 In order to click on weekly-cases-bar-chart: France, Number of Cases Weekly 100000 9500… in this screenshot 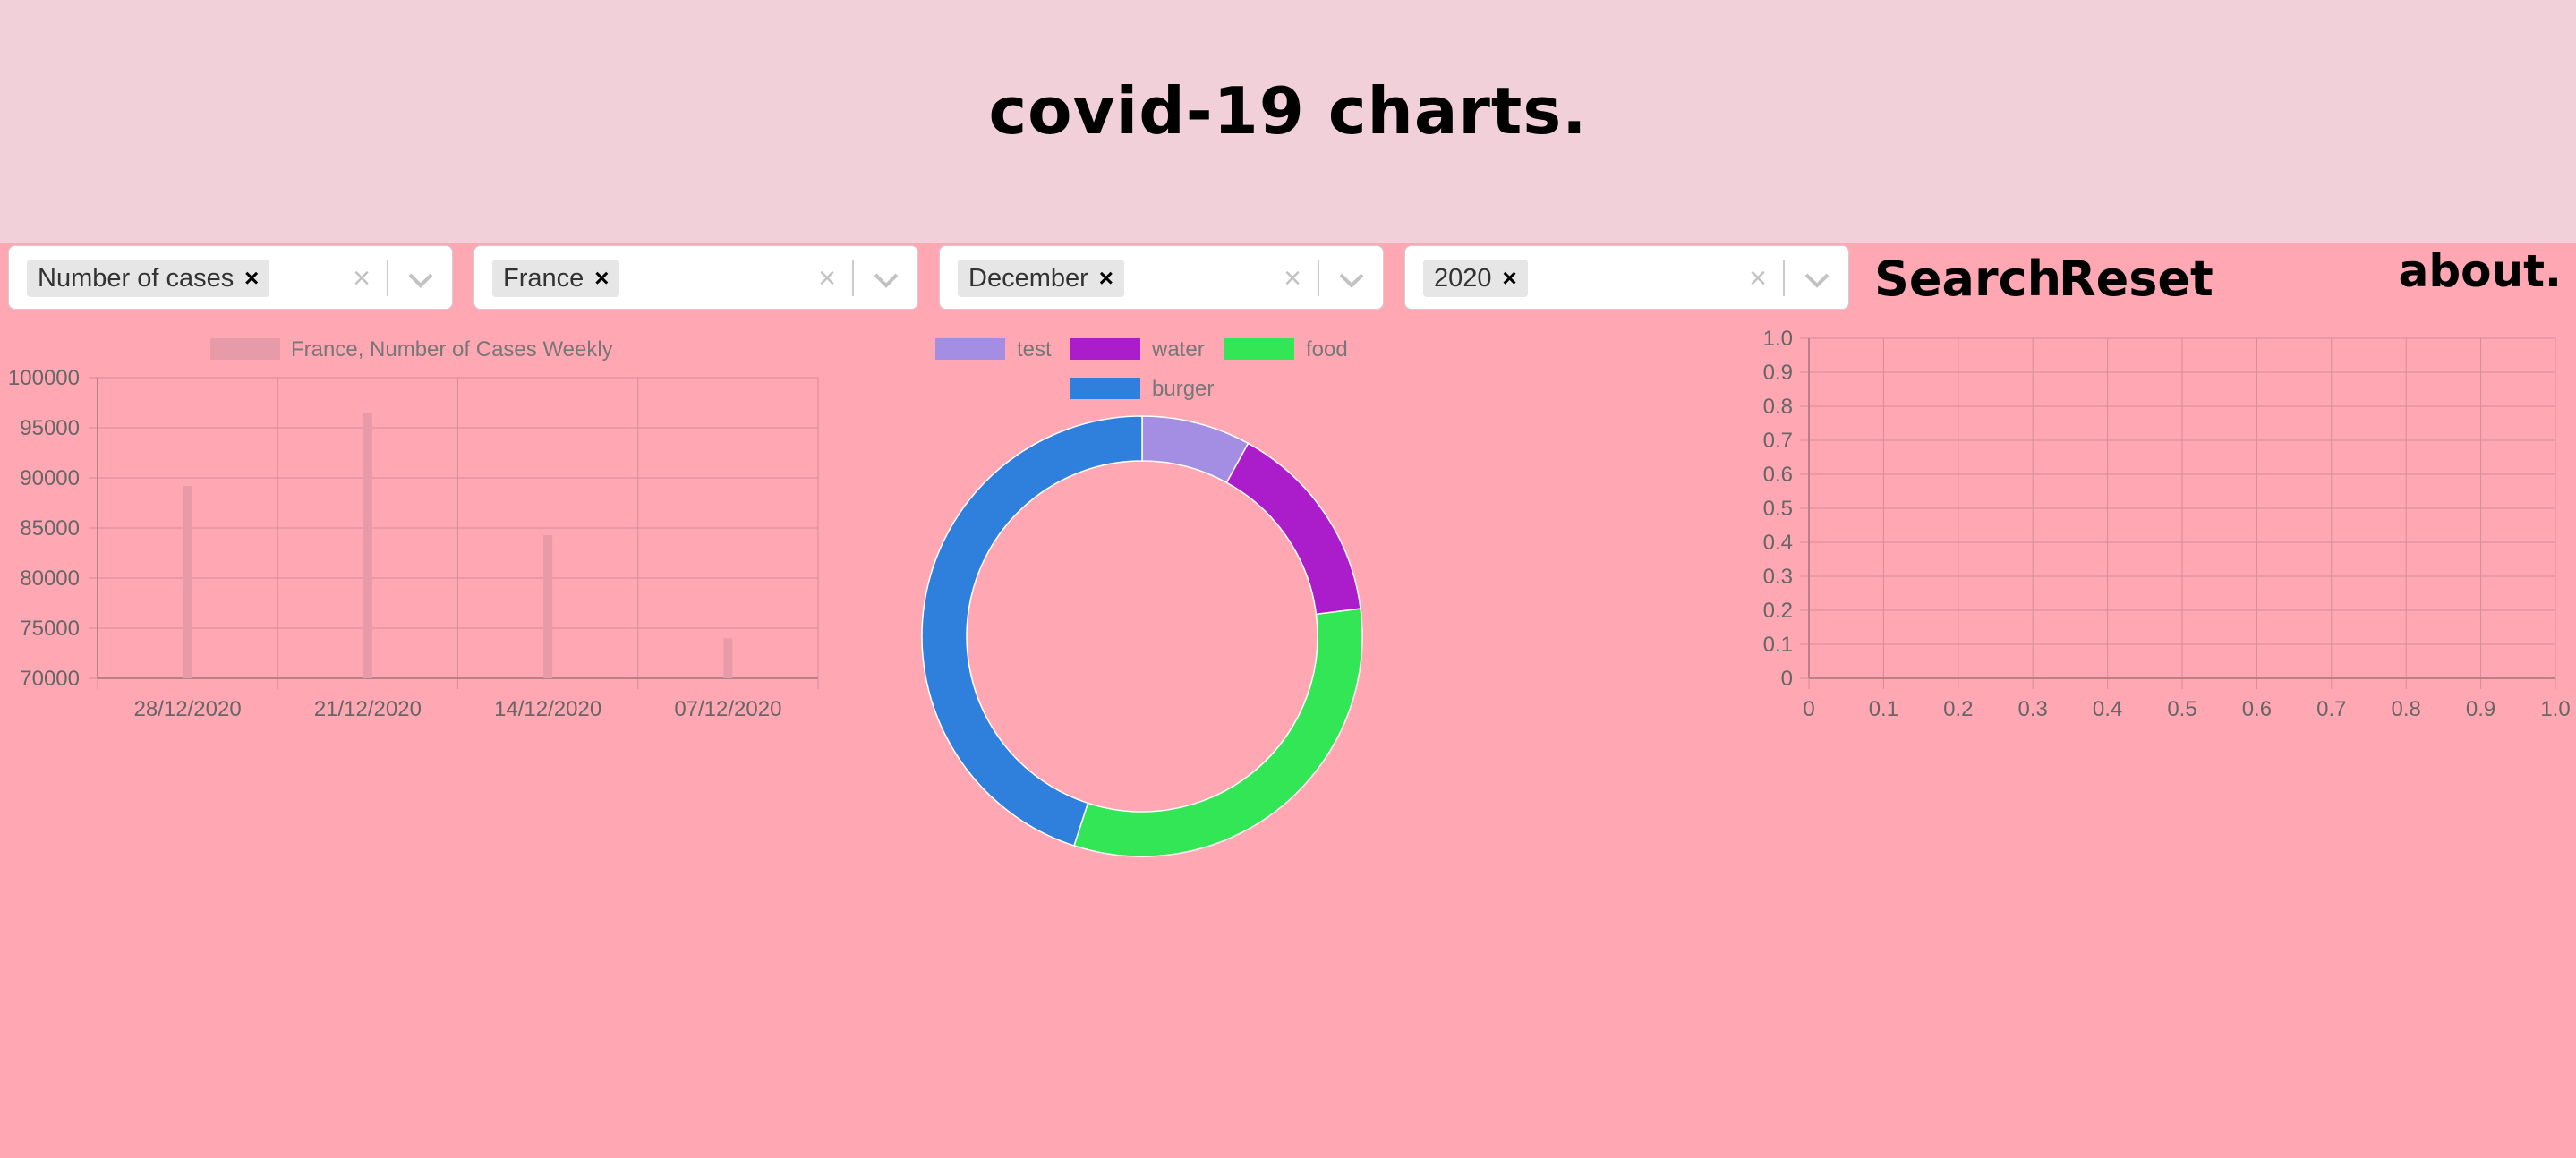, I will do `click(413, 529)`.